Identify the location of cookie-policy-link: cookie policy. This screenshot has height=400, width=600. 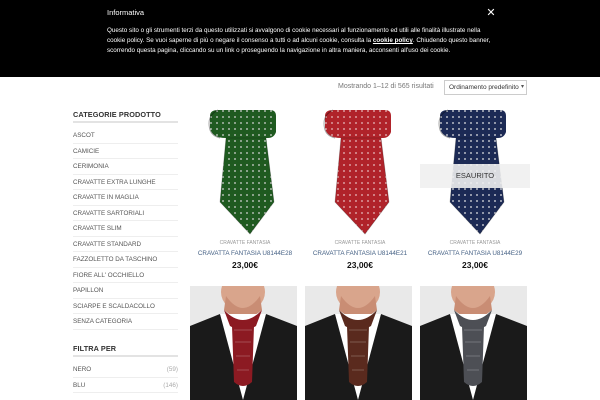
(393, 40).